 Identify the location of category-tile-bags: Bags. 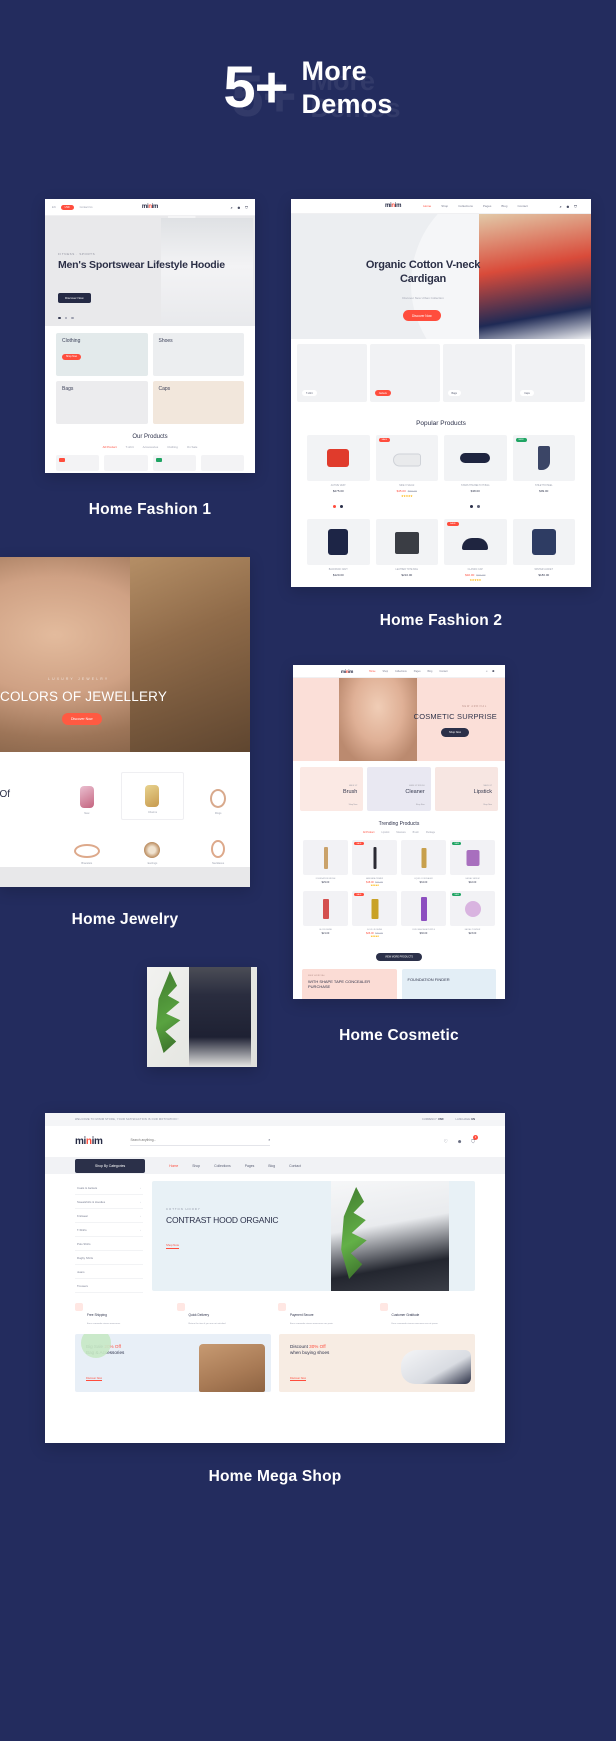
(102, 402).